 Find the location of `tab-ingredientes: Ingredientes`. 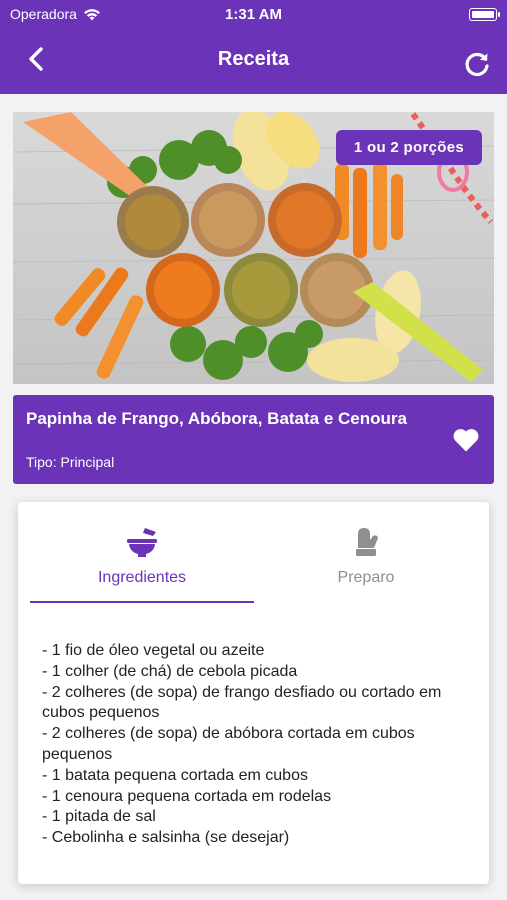

tab-ingredientes: Ingredientes is located at coordinates (142, 553).